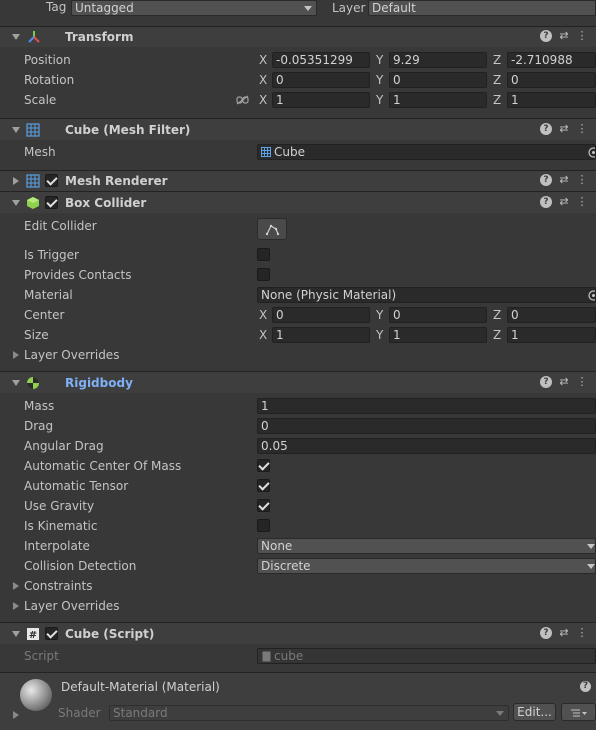 This screenshot has width=596, height=730. Describe the element at coordinates (438, 80) in the screenshot. I see `rotation-y-field: 0` at that location.